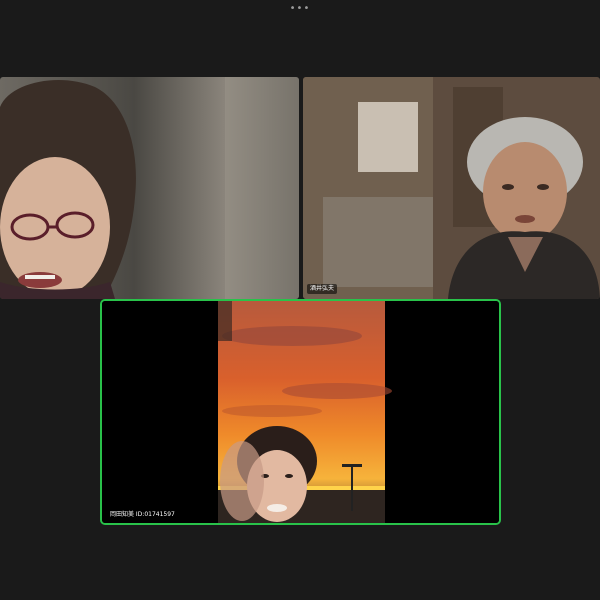 Image resolution: width=600 pixels, height=600 pixels. What do you see at coordinates (142, 514) in the screenshot?
I see `active-speaker-name-label: 岡田知美 ID:01741597` at bounding box center [142, 514].